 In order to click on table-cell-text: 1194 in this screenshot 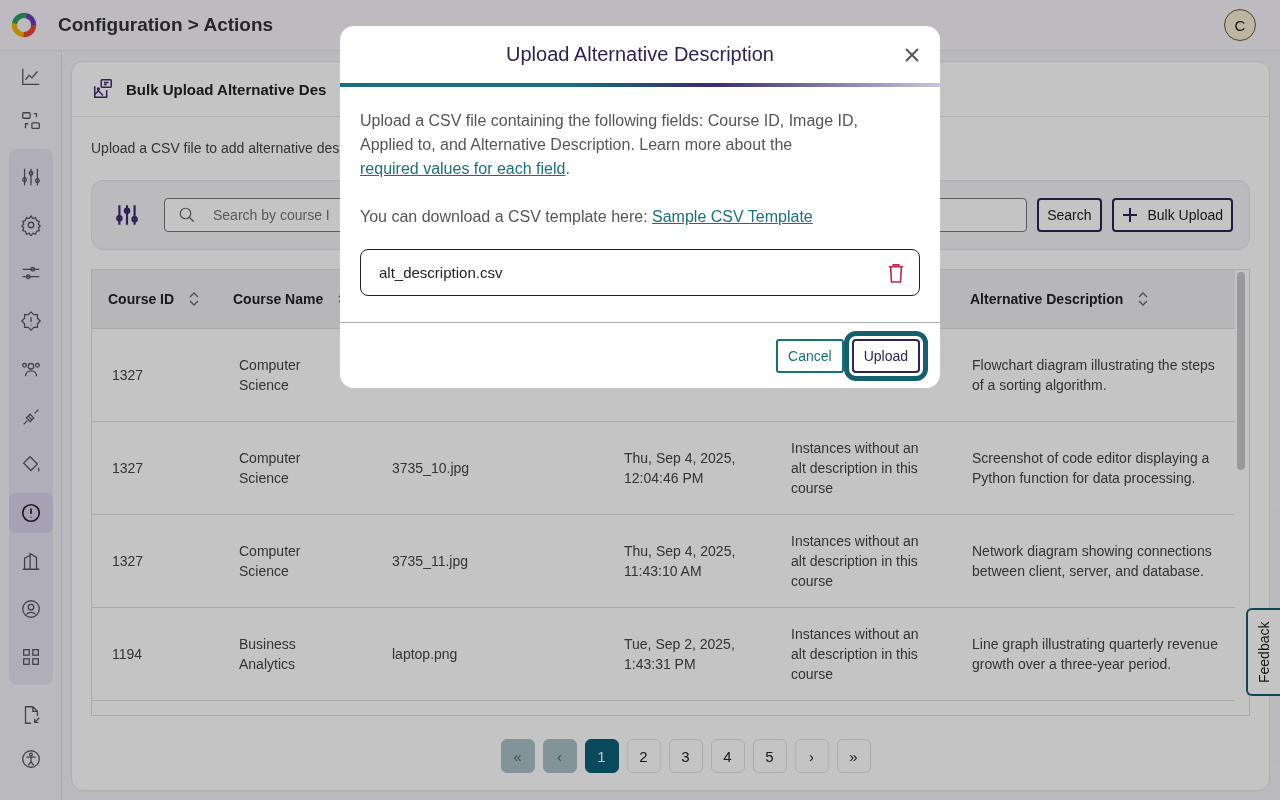, I will do `click(127, 654)`.